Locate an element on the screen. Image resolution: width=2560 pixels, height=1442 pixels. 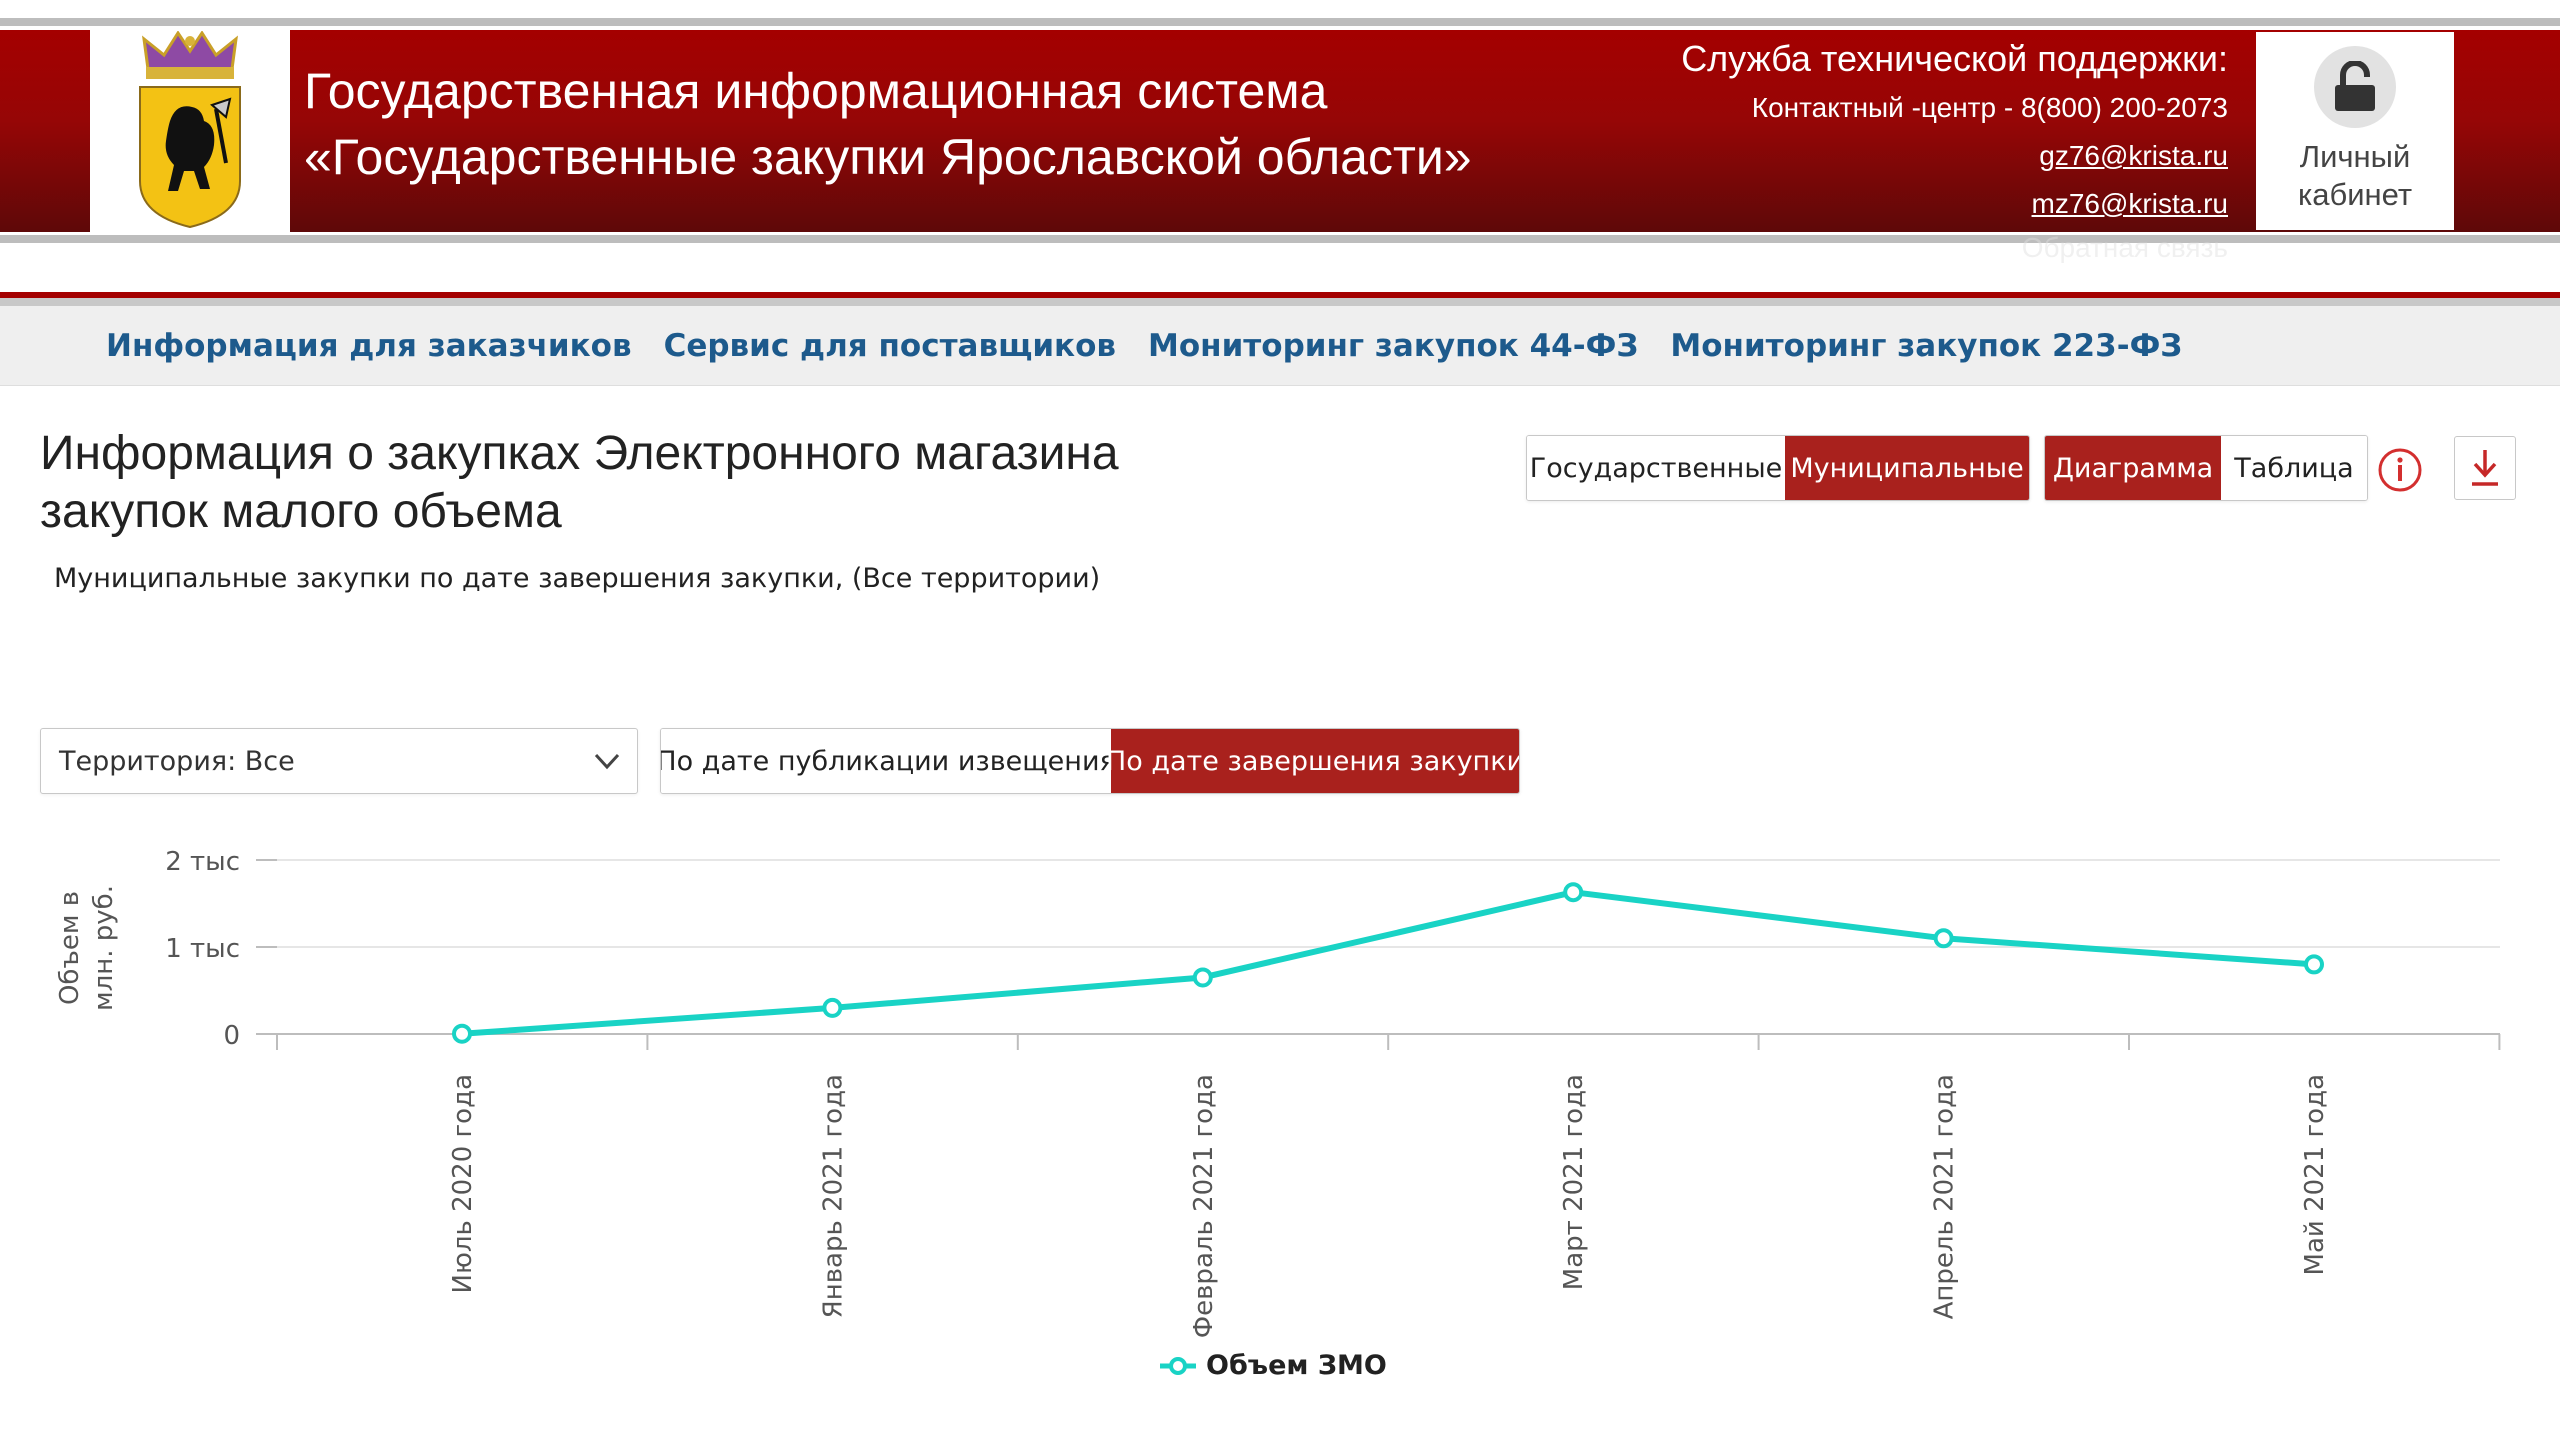
x-tick-label: Июль 2020 года is located at coordinates (463, 1183).